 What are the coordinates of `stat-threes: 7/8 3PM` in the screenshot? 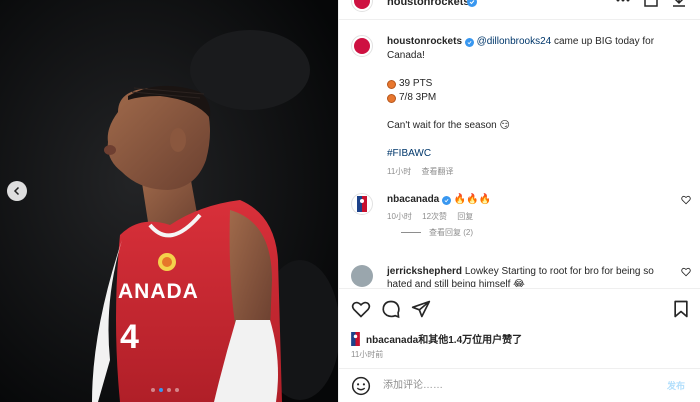 It's located at (537, 98).